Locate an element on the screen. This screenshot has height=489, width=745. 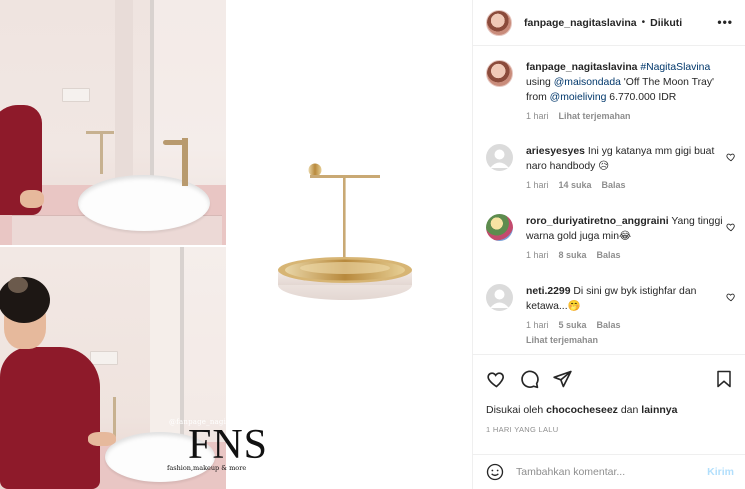
hashtag-link: #NagitaSlavina is located at coordinates (675, 67).